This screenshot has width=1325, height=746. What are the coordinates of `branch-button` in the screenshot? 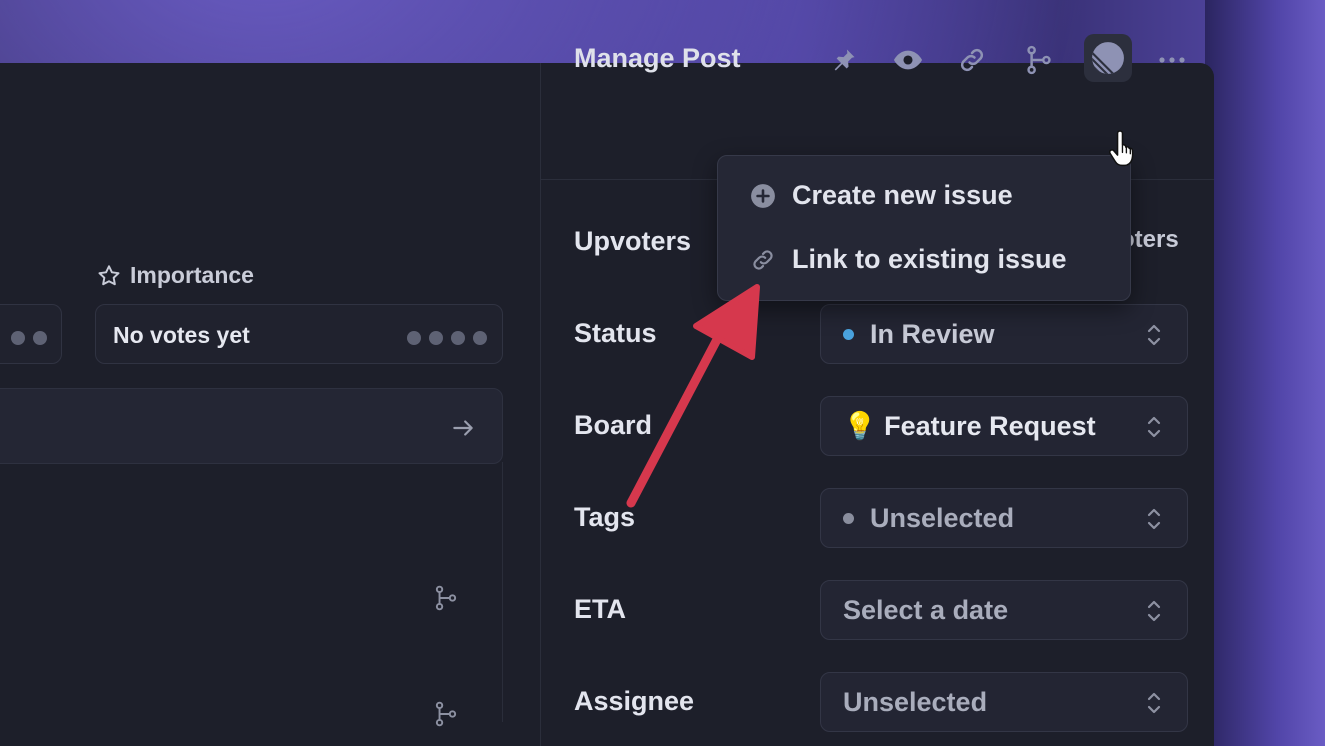 It's located at (1039, 60).